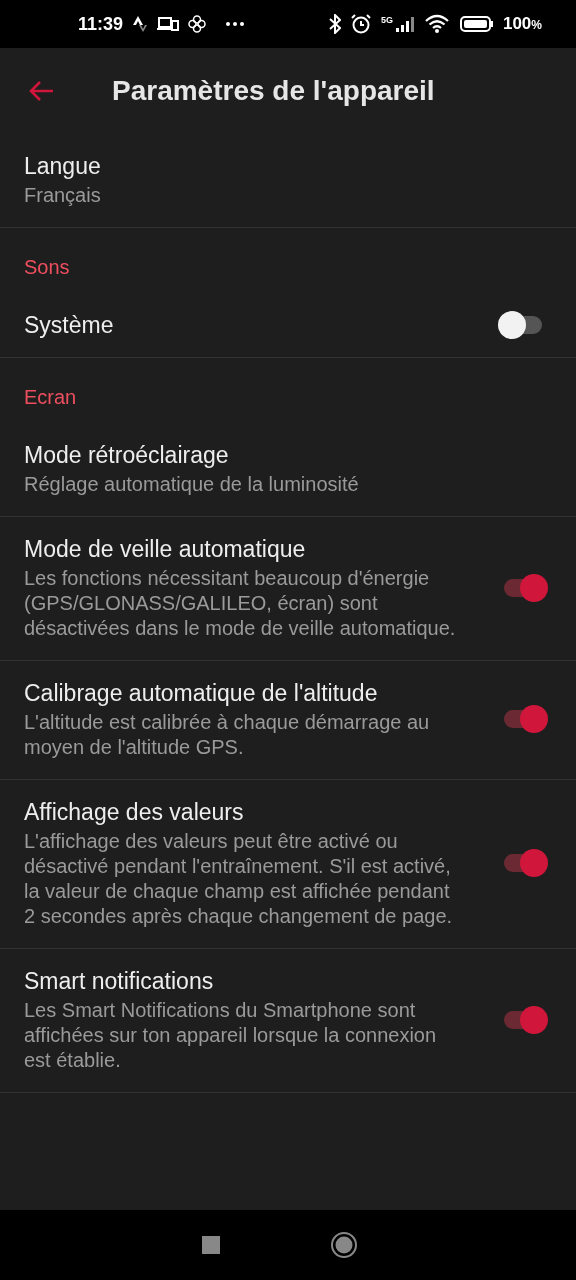 The height and width of the screenshot is (1280, 576). I want to click on battery-icon, so click(476, 24).